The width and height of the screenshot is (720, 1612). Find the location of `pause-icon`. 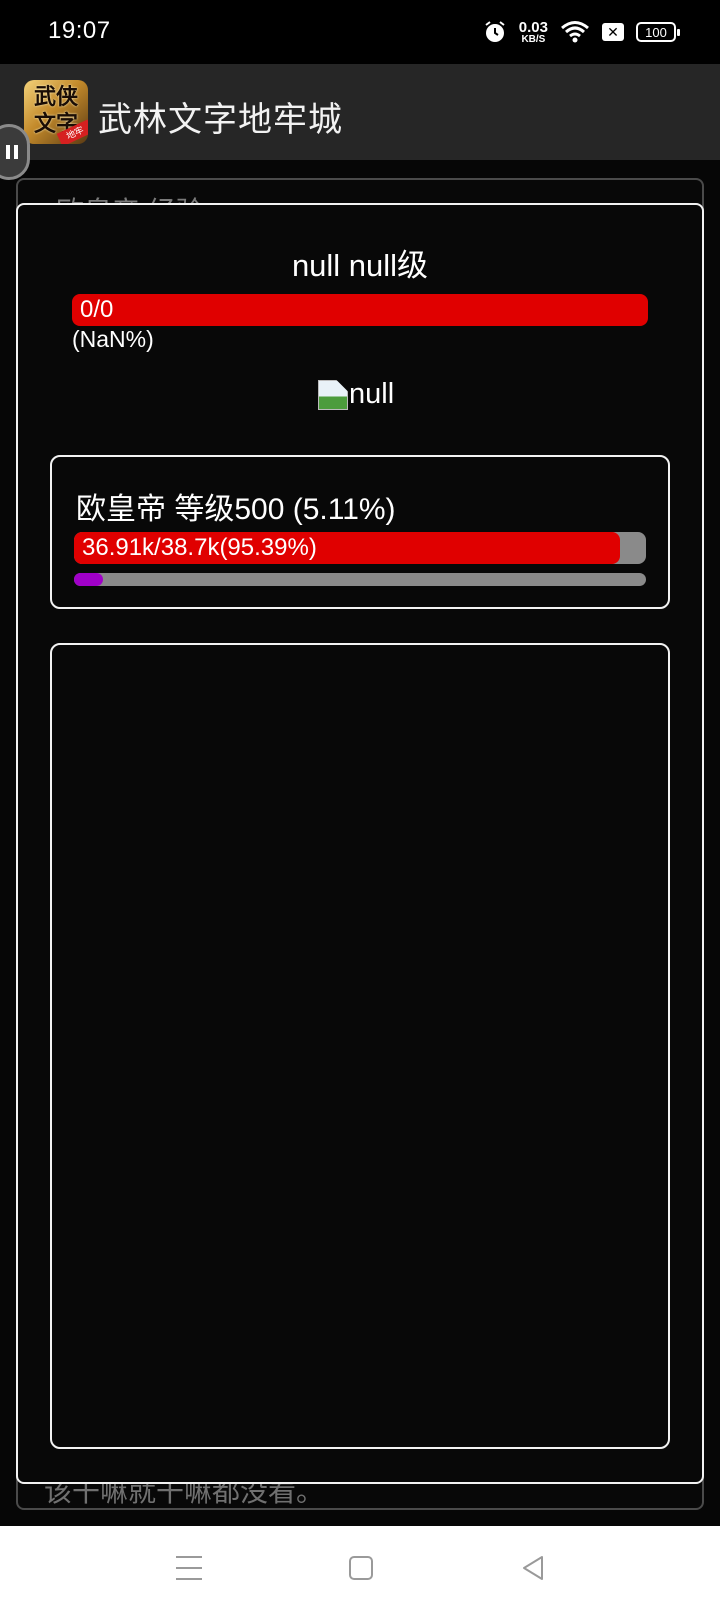

pause-icon is located at coordinates (12, 152).